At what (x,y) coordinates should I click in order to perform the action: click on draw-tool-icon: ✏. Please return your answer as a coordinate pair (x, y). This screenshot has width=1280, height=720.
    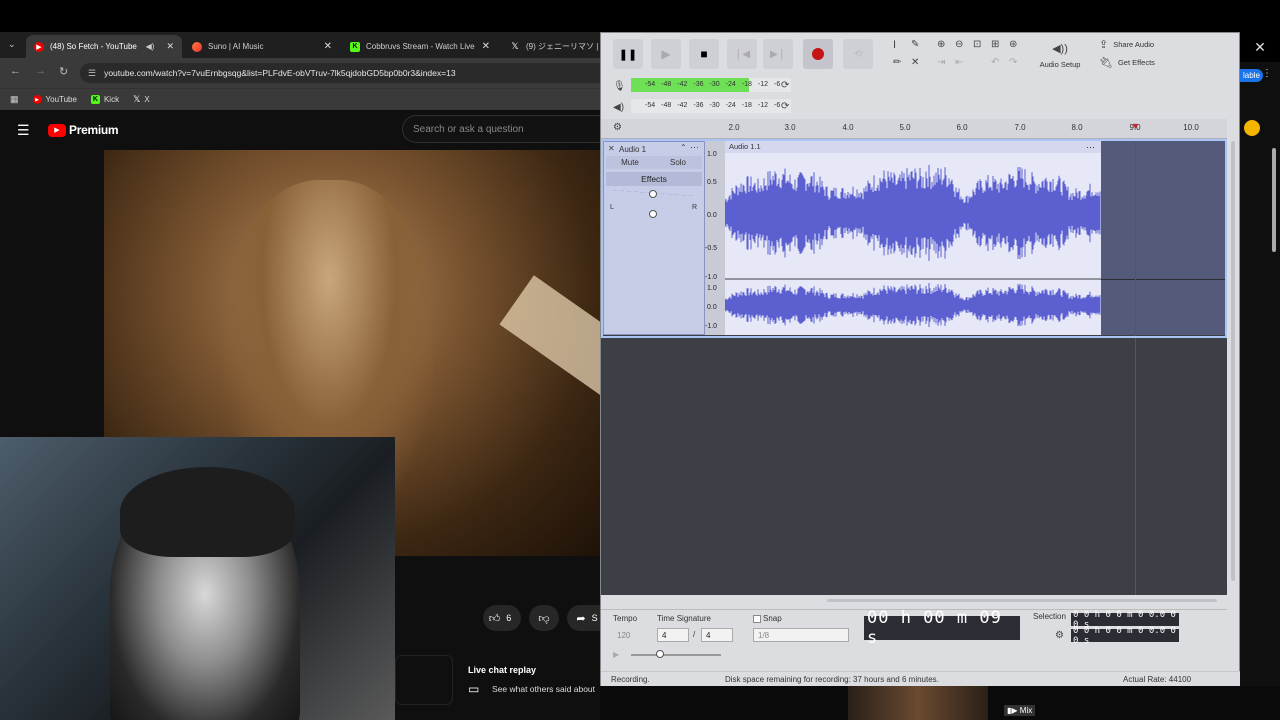
    Looking at the image, I should click on (897, 62).